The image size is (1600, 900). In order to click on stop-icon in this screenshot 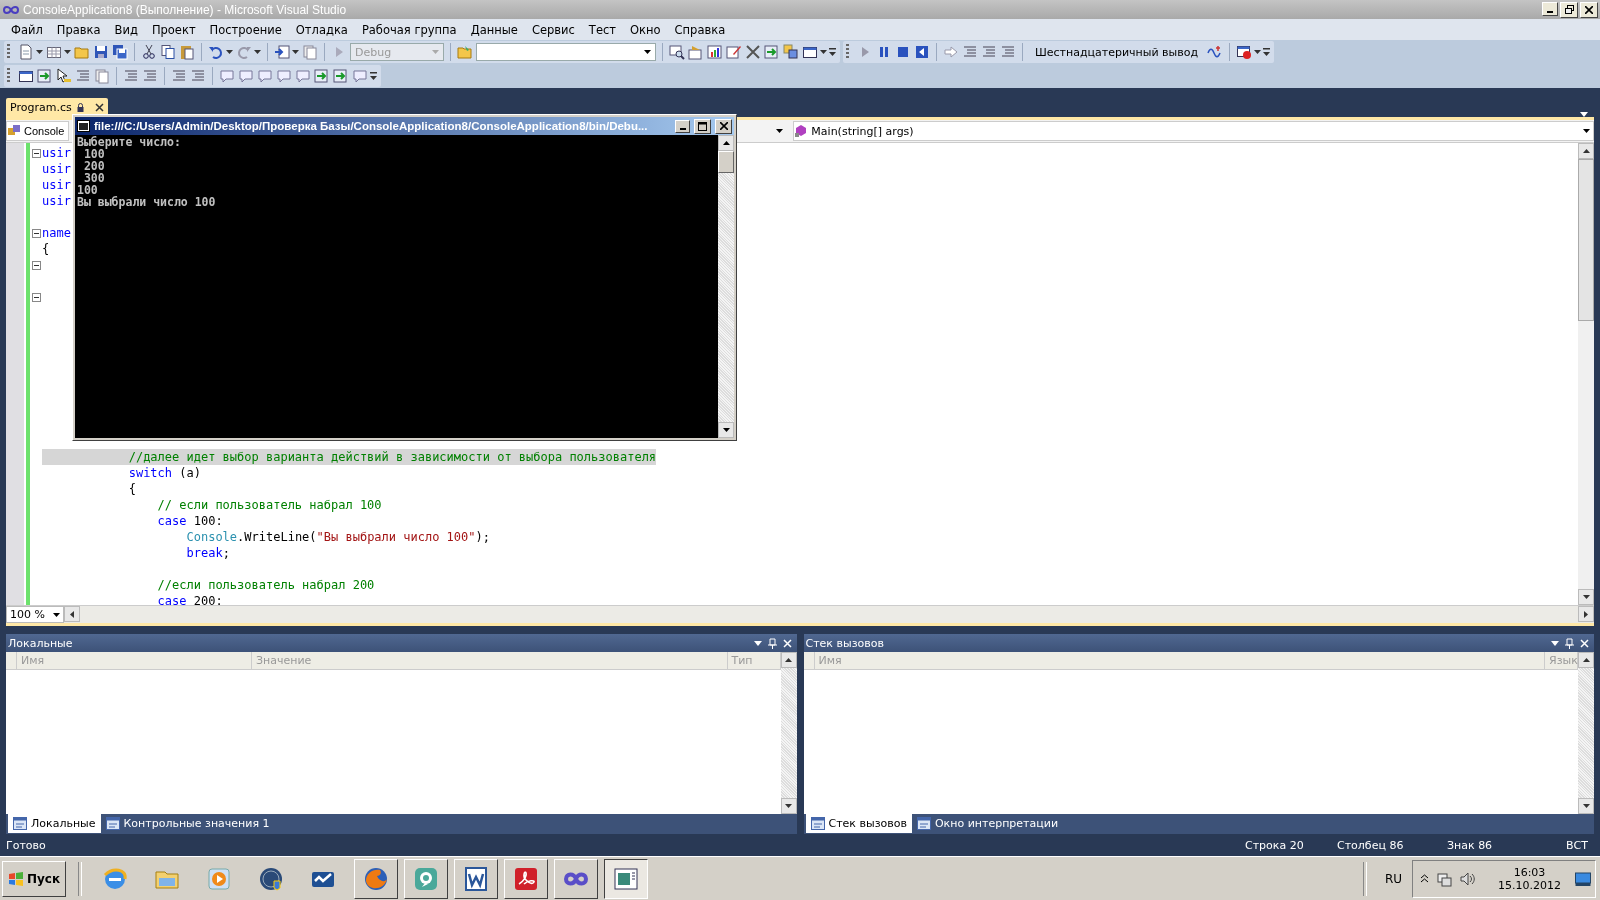, I will do `click(903, 52)`.